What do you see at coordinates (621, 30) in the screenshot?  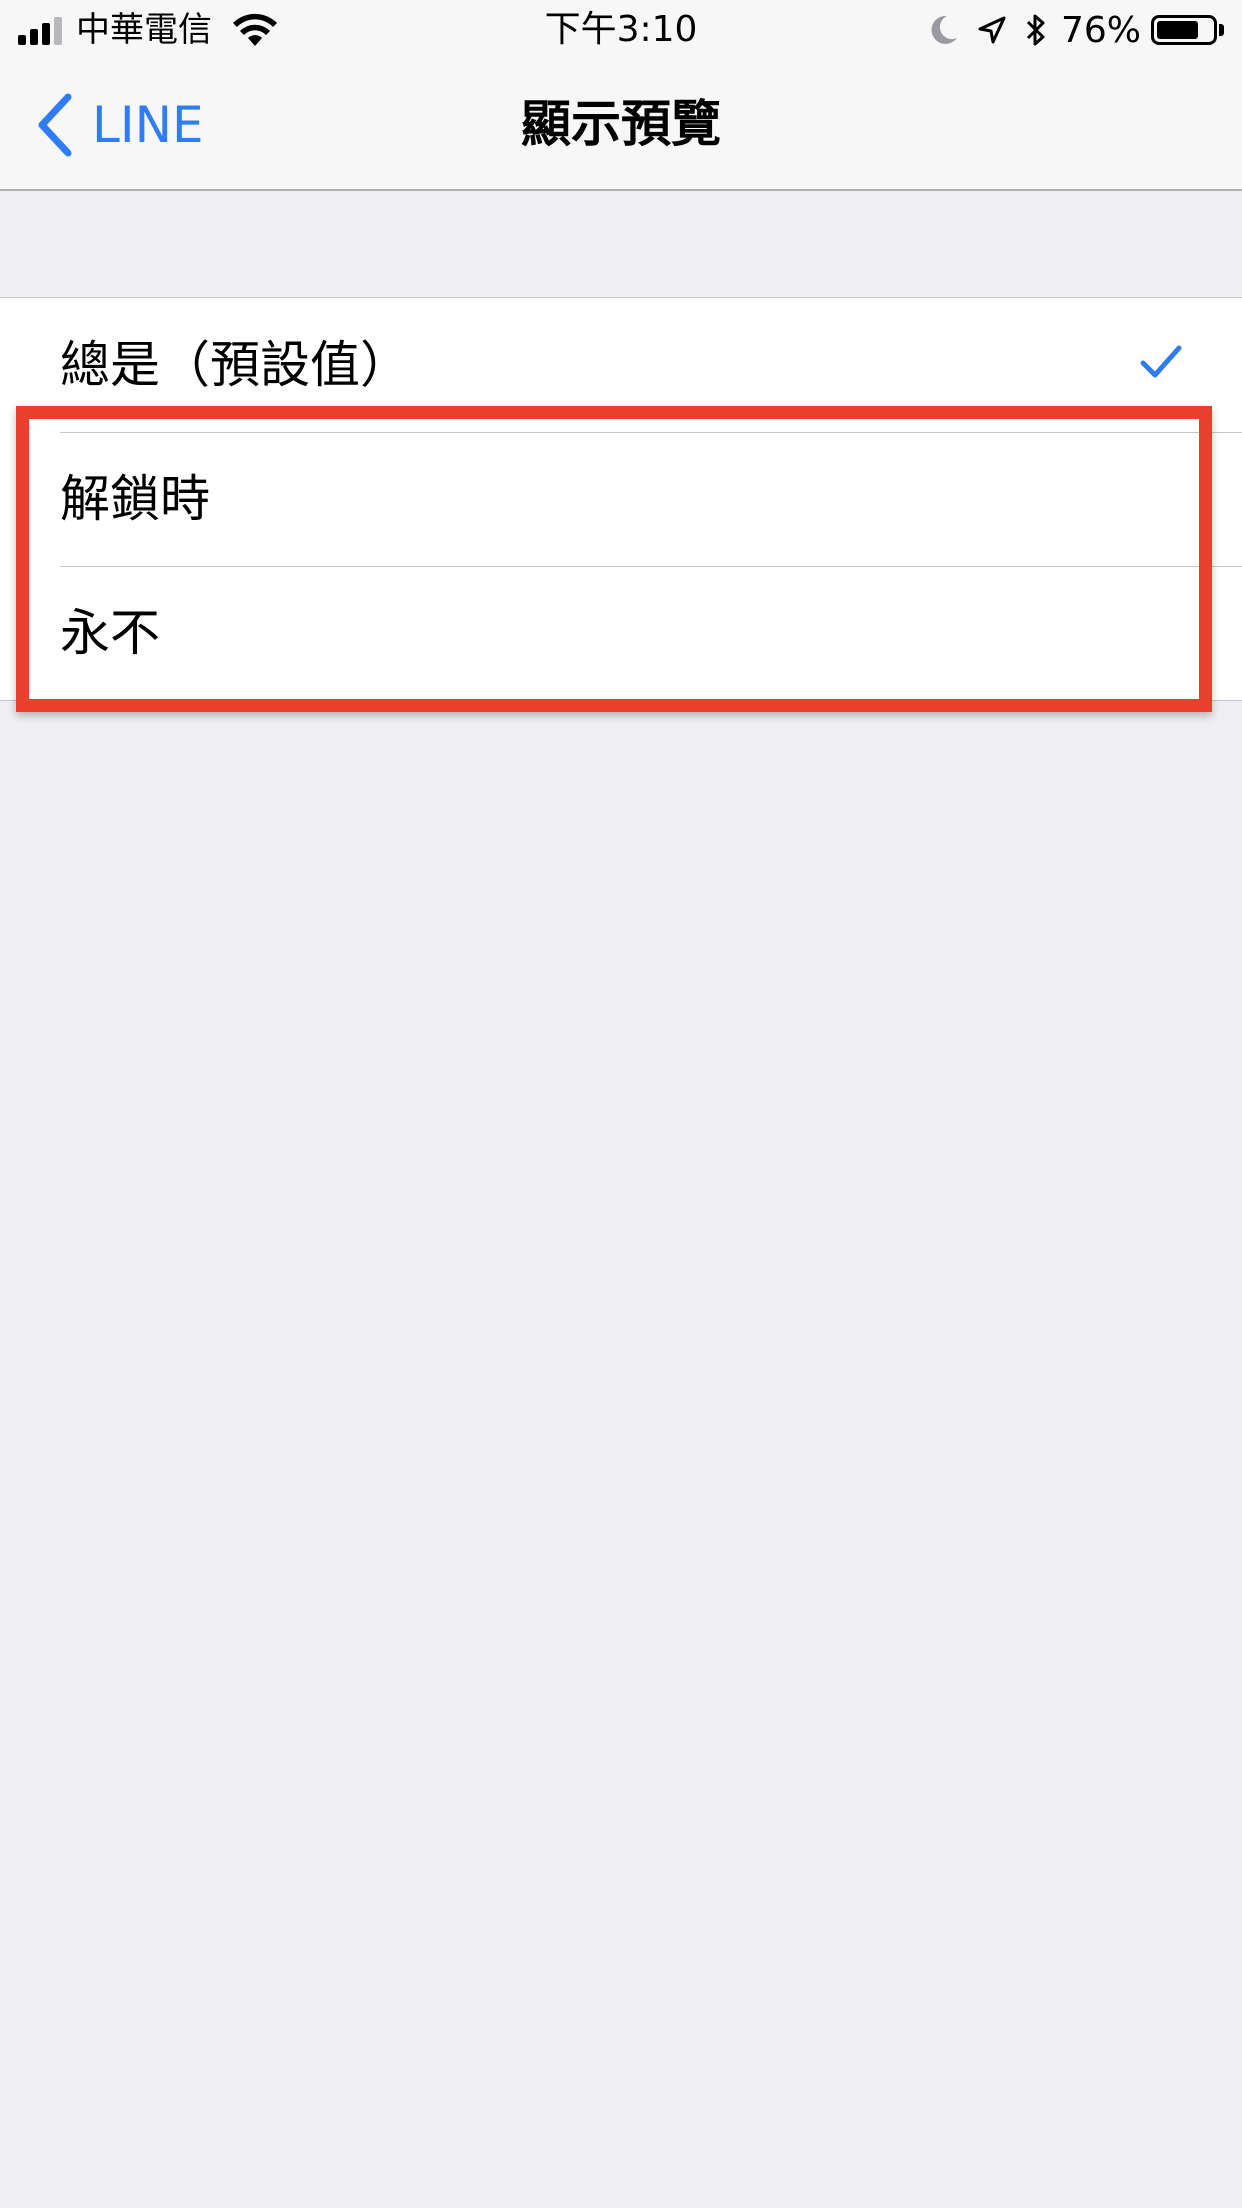 I see `status-bar: 中華電信 下午3:10 76%` at bounding box center [621, 30].